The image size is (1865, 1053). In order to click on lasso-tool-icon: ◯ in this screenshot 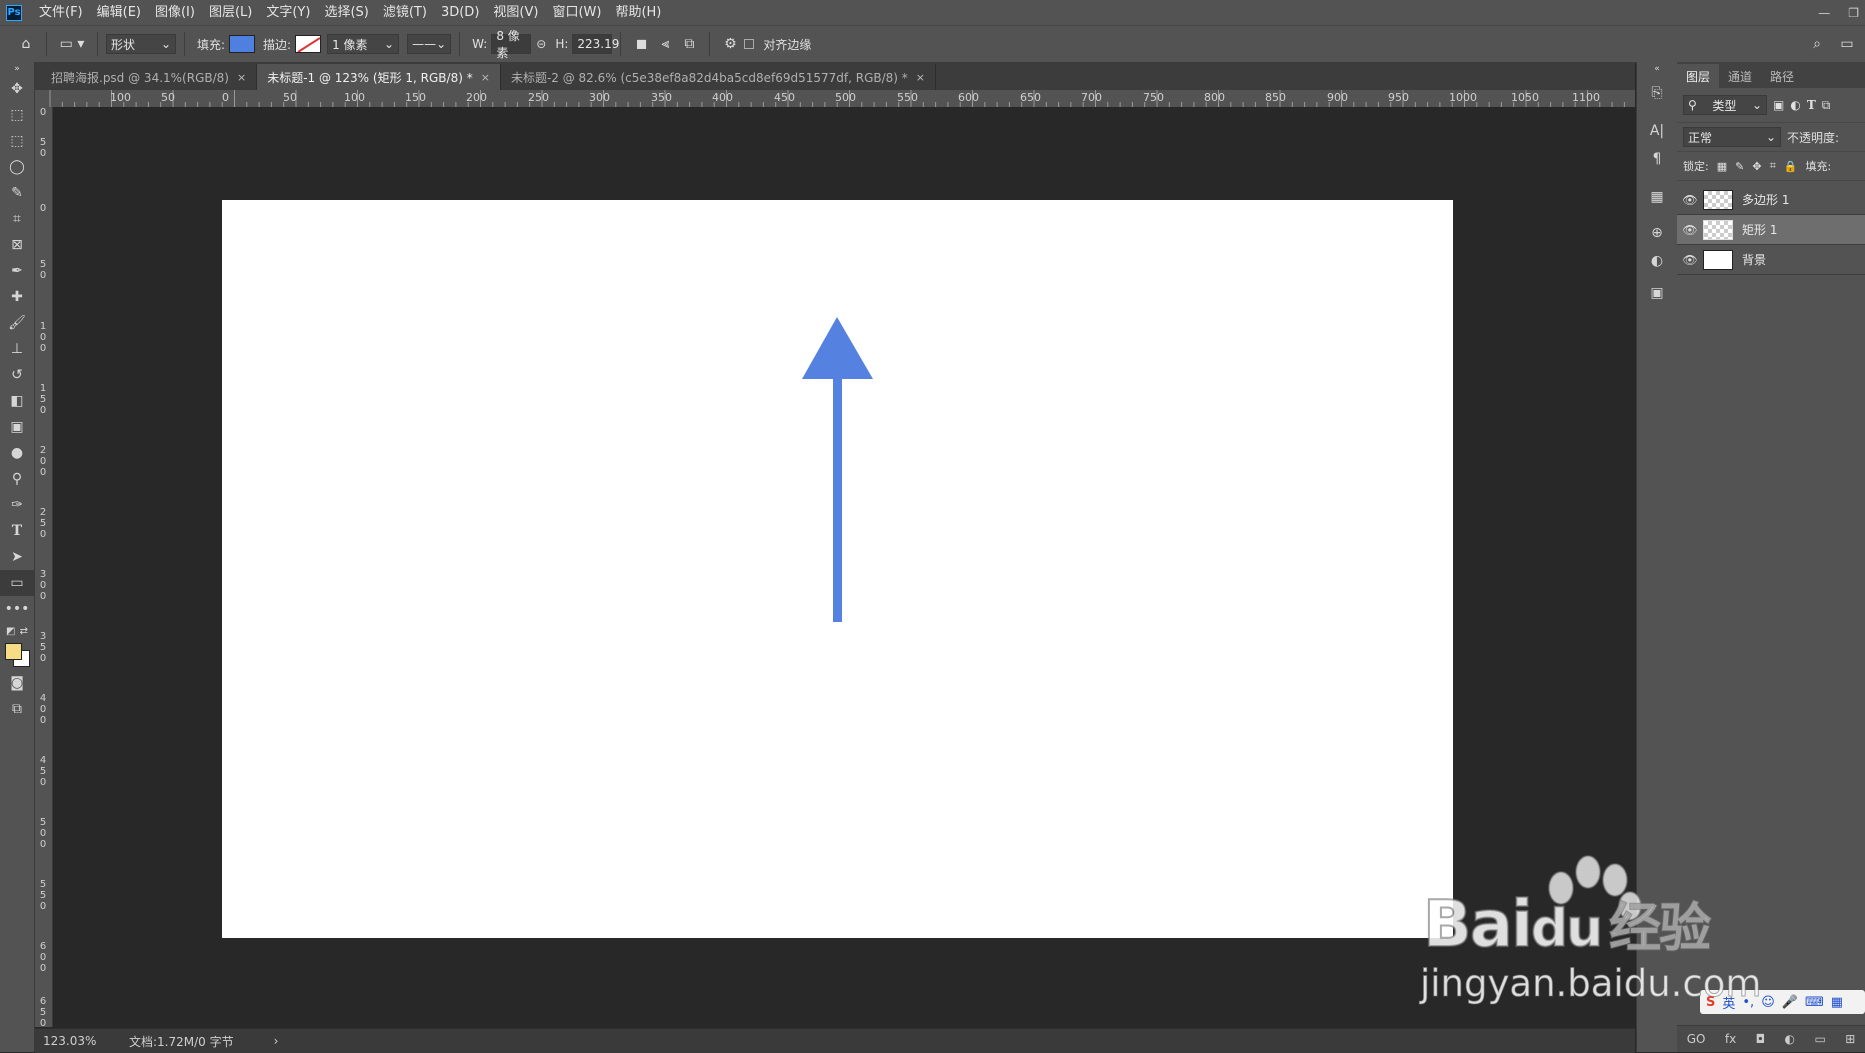, I will do `click(17, 167)`.